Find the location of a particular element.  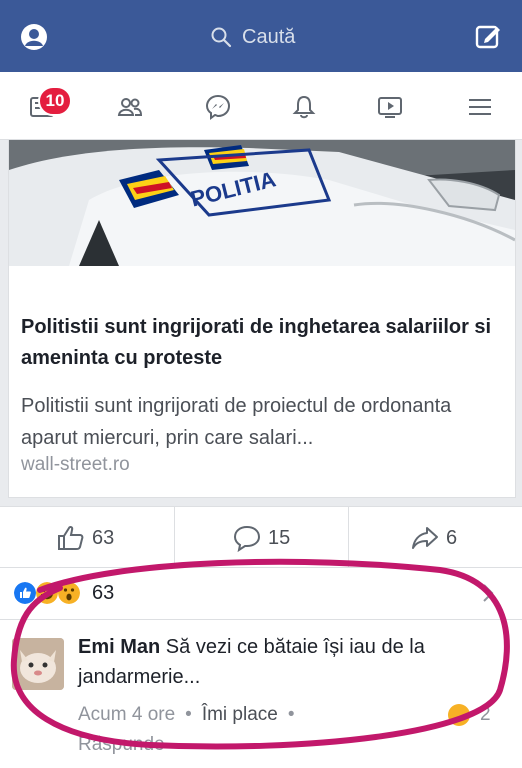

like-reaction-icon is located at coordinates (25, 593).